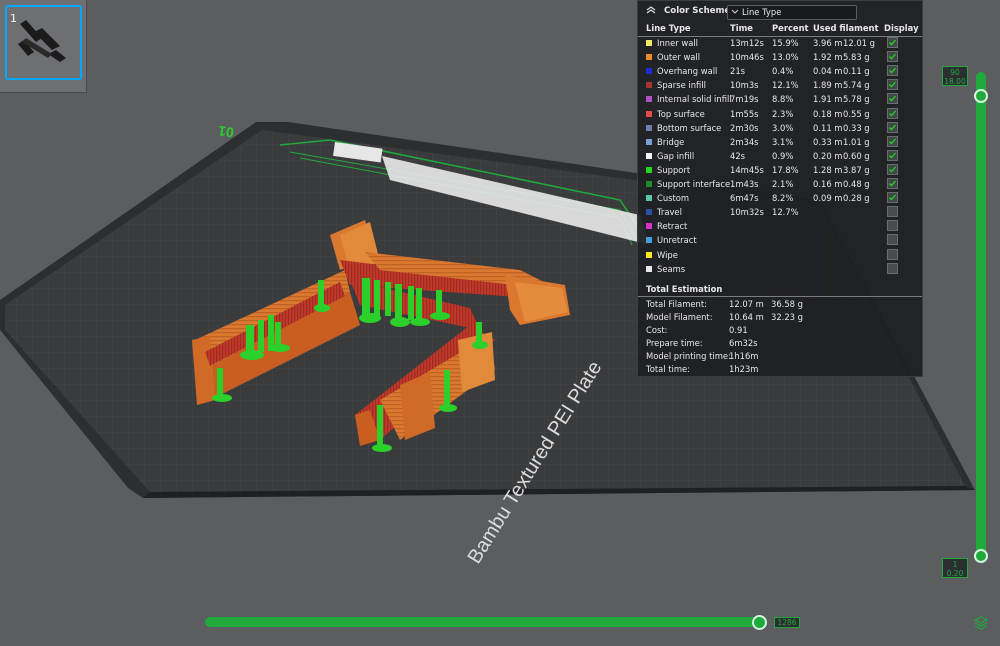 This screenshot has height=646, width=1000. I want to click on legend-row: Top surface 1m55s 2.3% 0.18 m 0.55 g, so click(780, 114).